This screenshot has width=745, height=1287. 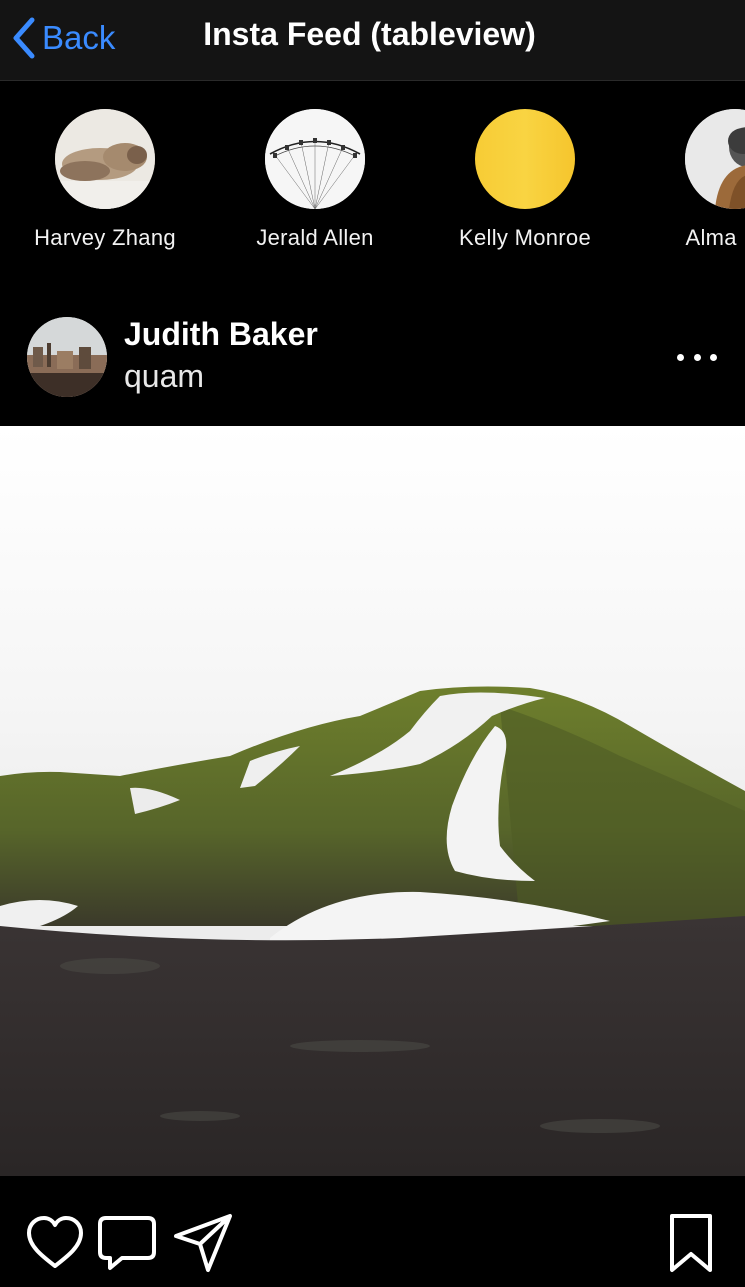 I want to click on send-icon, so click(x=203, y=1243).